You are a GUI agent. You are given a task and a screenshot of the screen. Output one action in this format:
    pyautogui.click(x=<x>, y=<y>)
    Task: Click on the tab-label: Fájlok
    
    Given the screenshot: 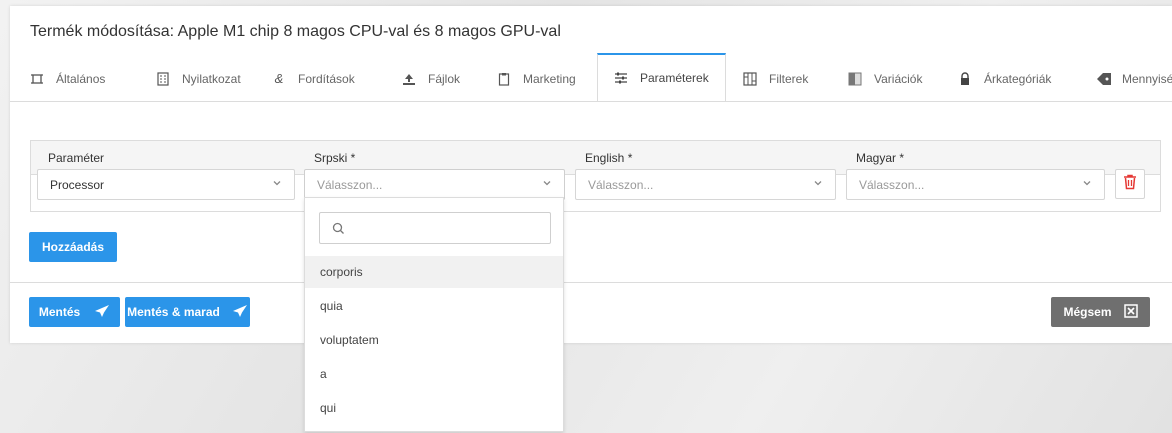 What is the action you would take?
    pyautogui.click(x=444, y=78)
    